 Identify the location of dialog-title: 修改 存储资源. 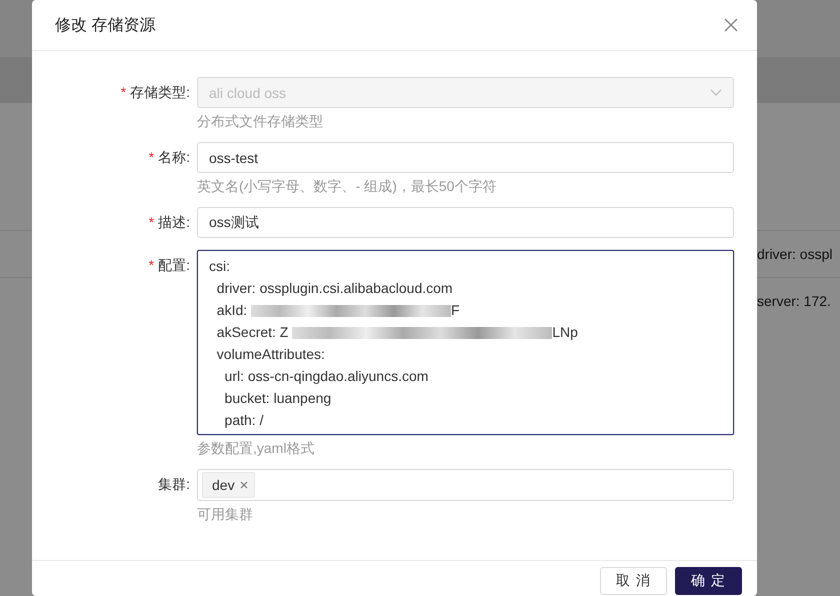
(105, 26).